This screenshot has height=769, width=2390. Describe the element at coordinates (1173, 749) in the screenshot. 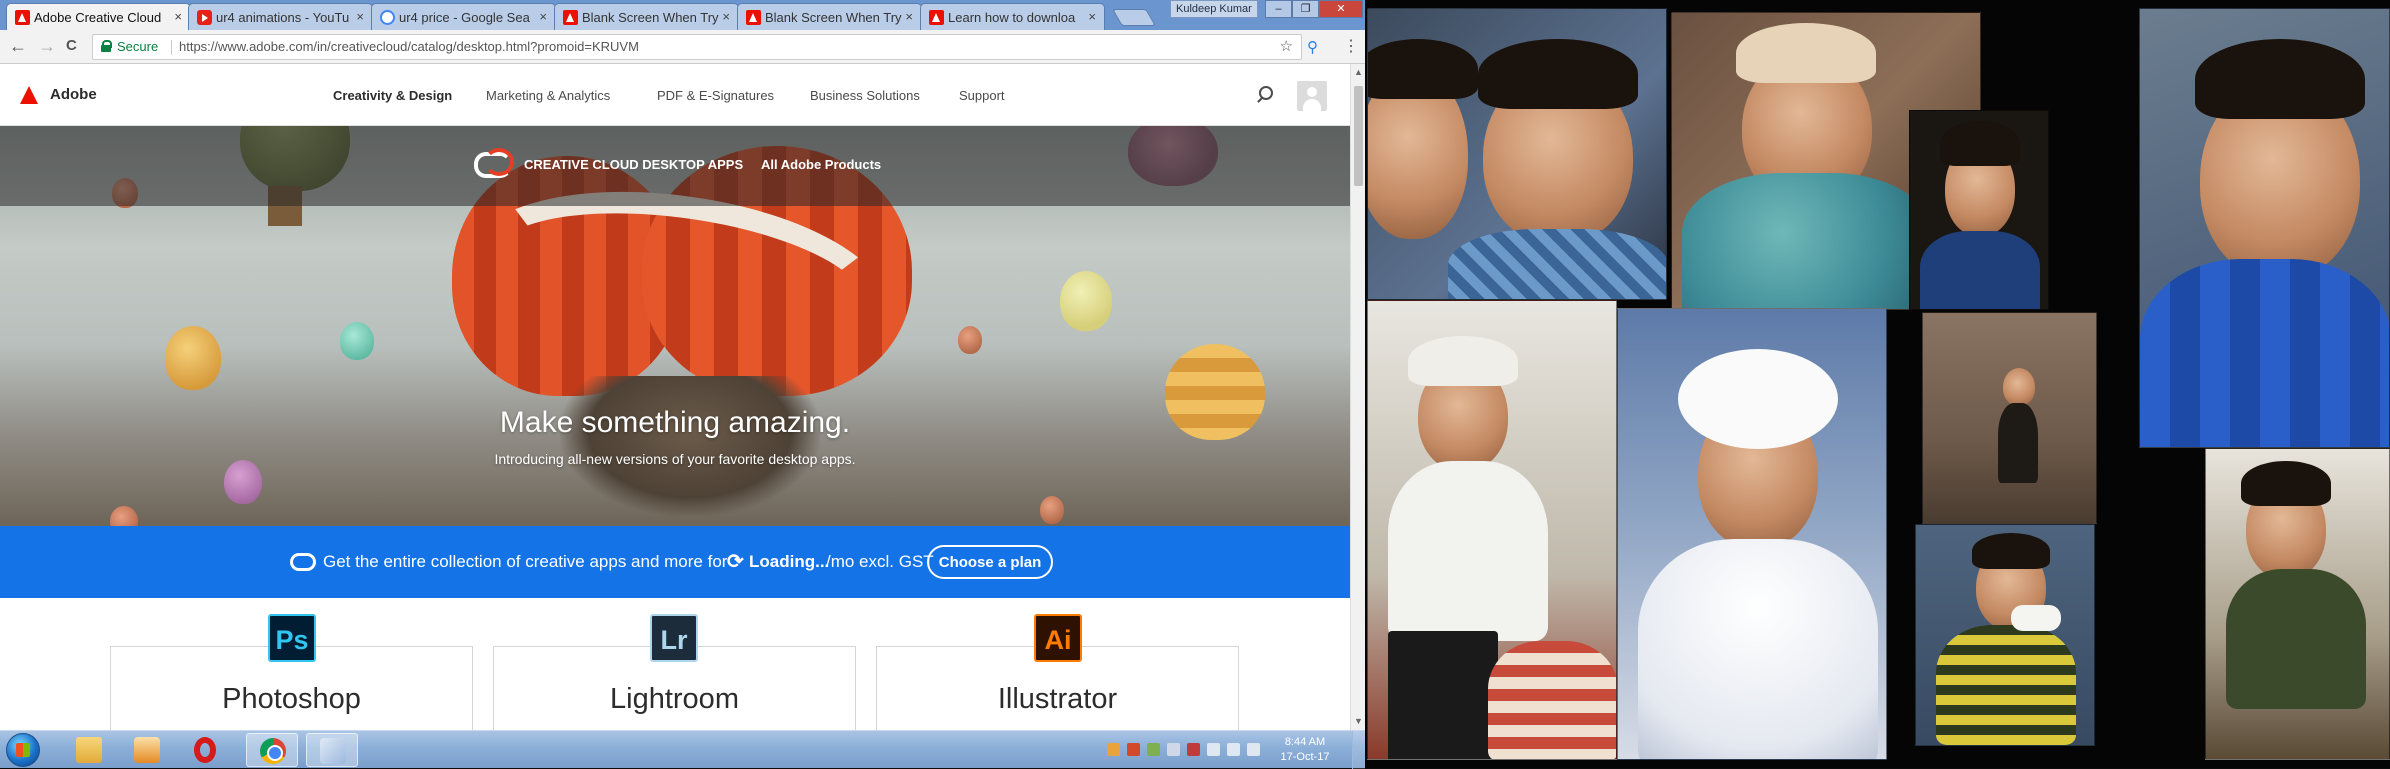

I see `battery-icon` at that location.